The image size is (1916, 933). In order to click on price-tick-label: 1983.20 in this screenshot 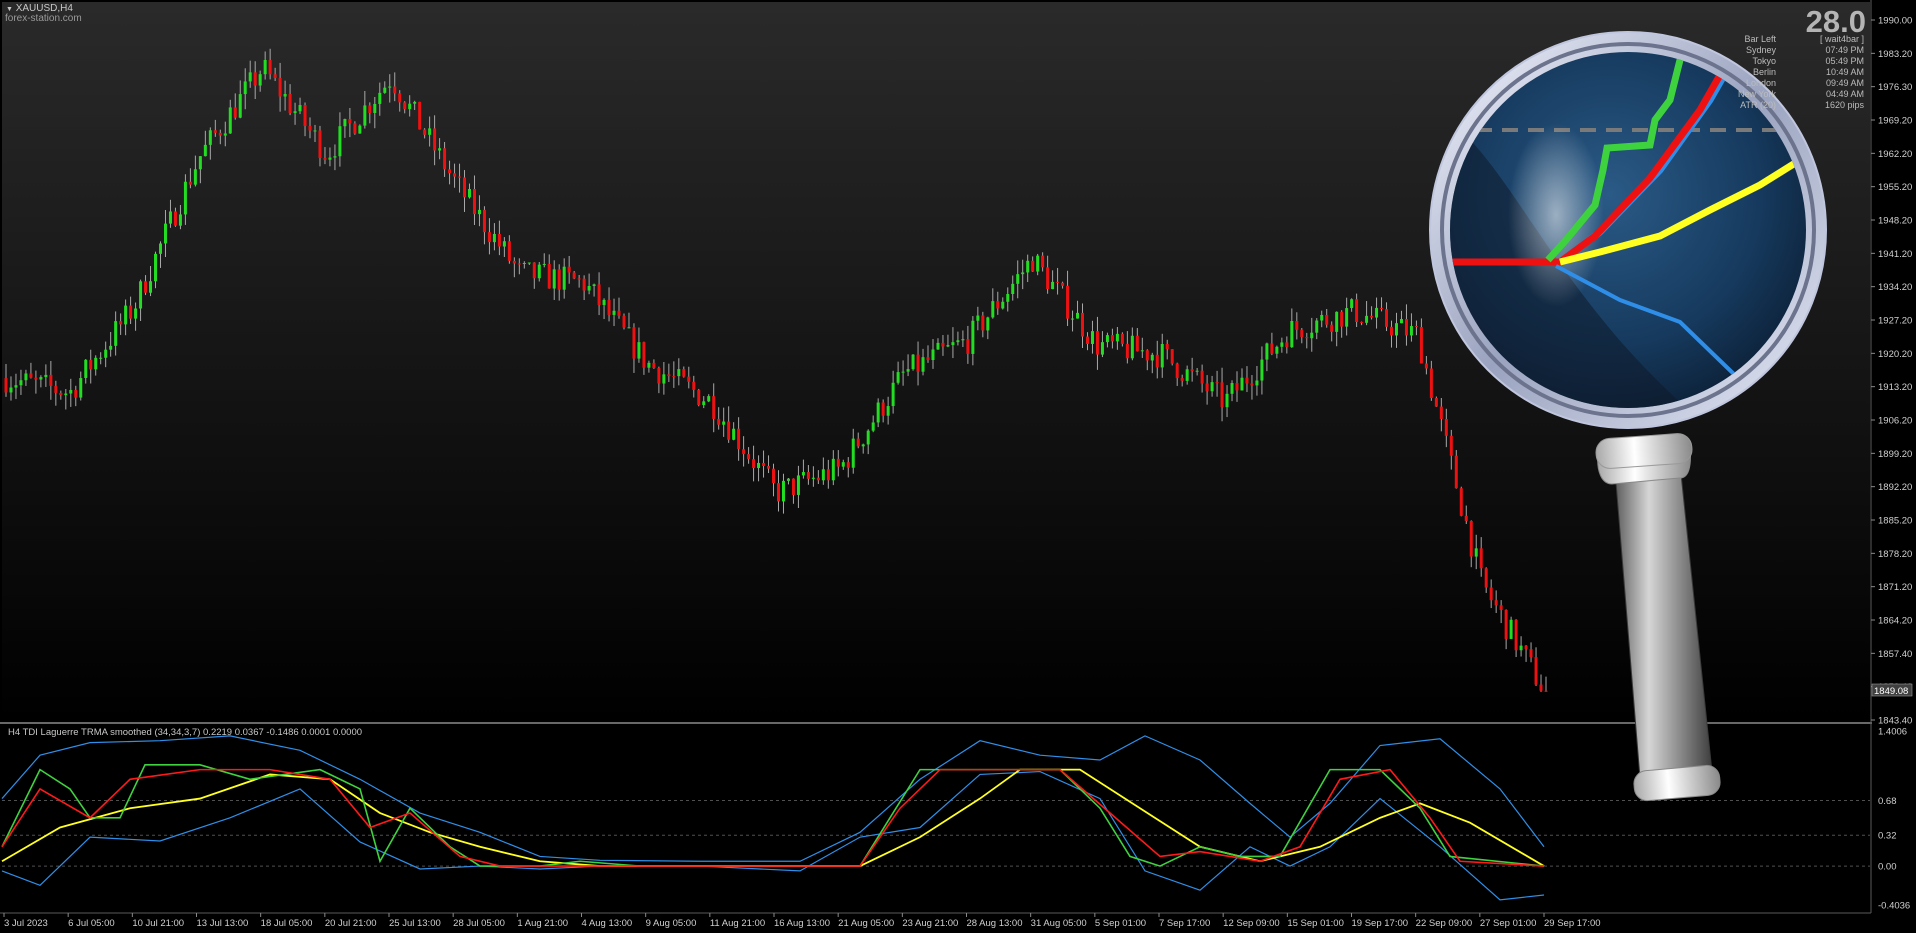, I will do `click(1895, 54)`.